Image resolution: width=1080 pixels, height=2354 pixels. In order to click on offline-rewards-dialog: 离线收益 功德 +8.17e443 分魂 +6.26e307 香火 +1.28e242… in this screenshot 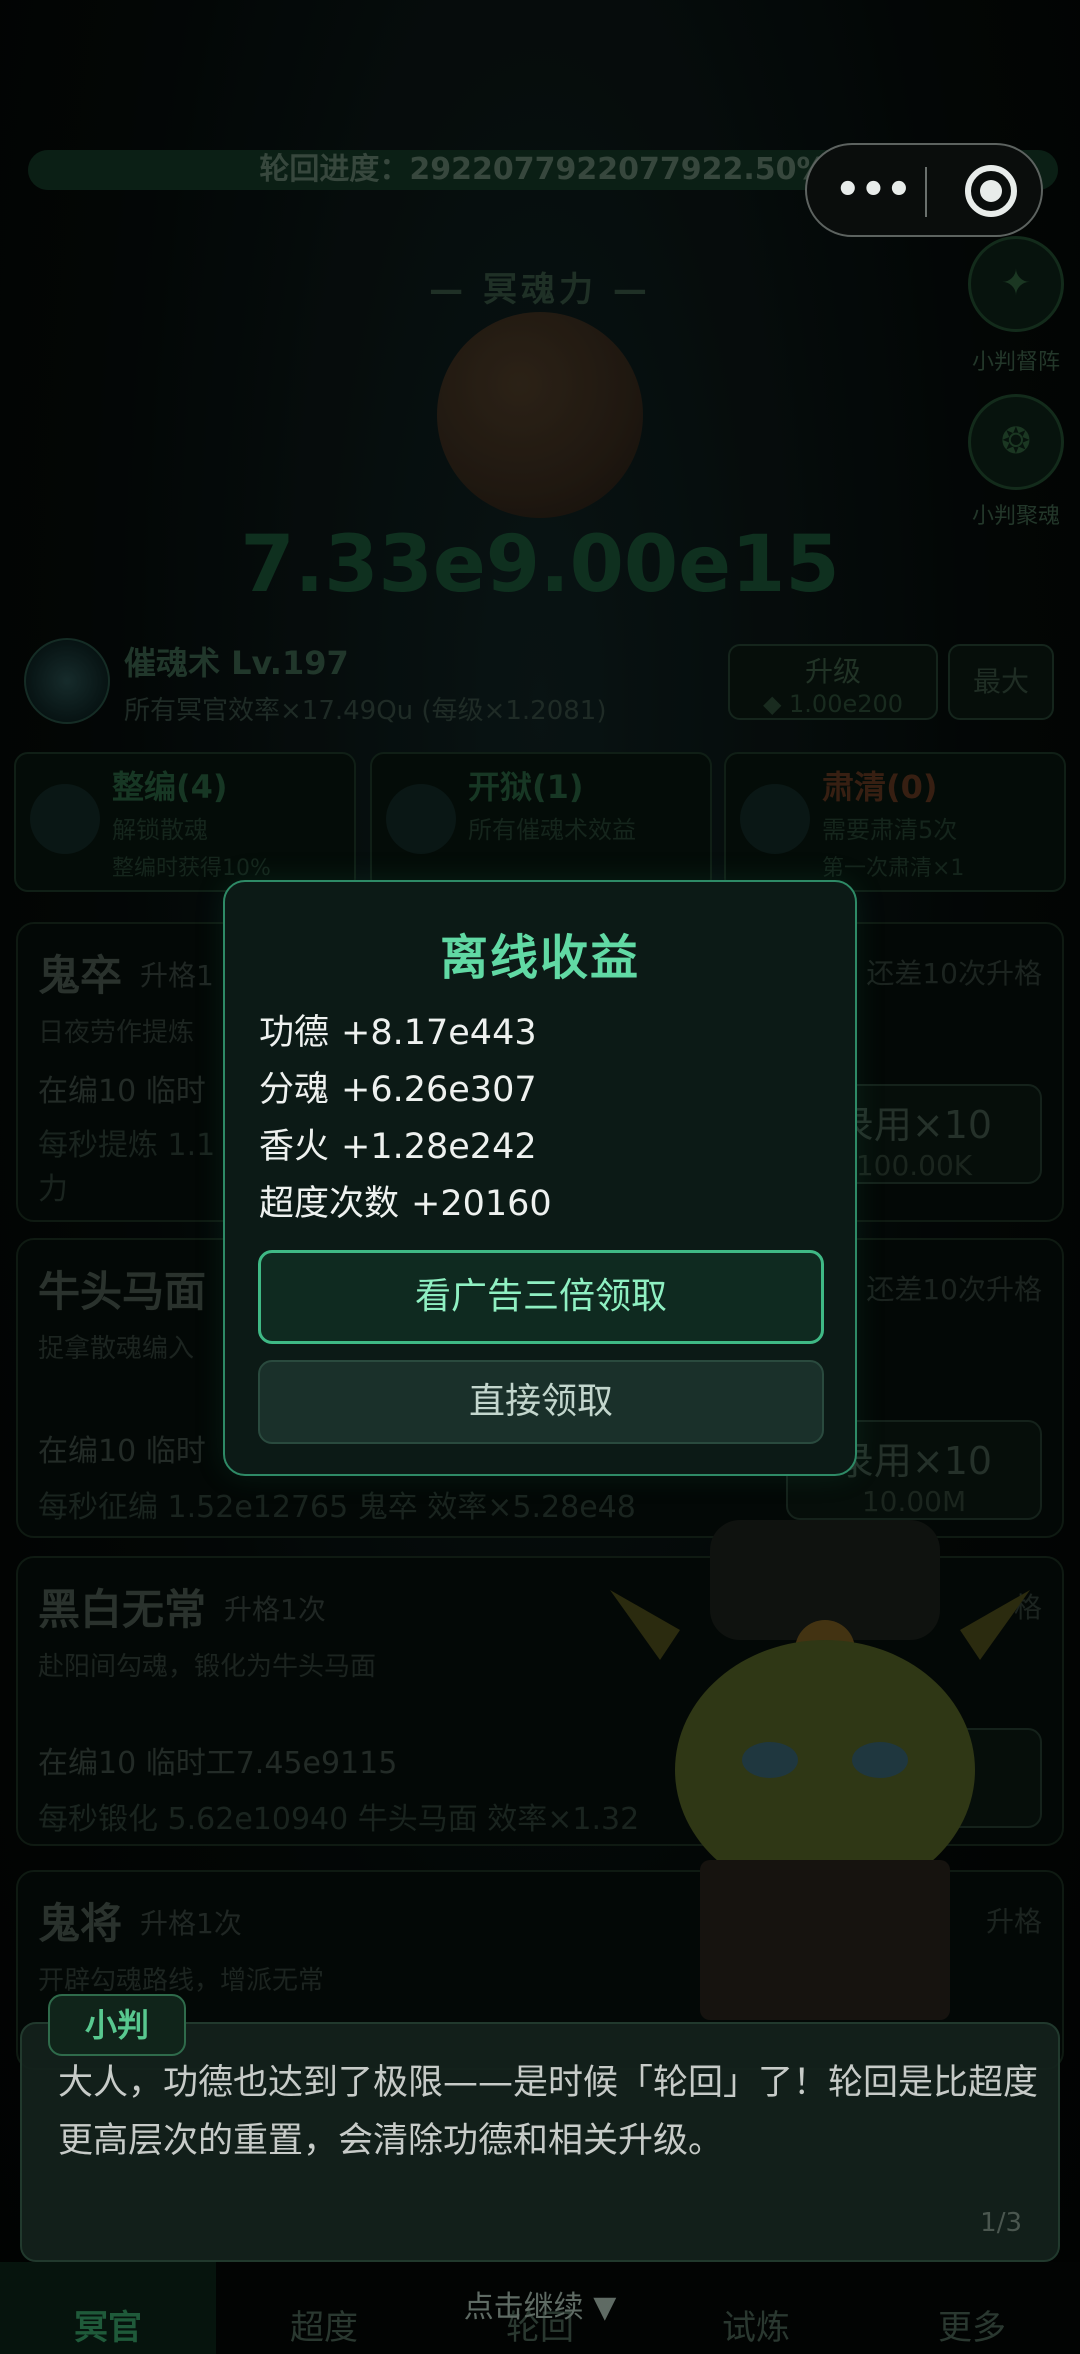, I will do `click(540, 1178)`.